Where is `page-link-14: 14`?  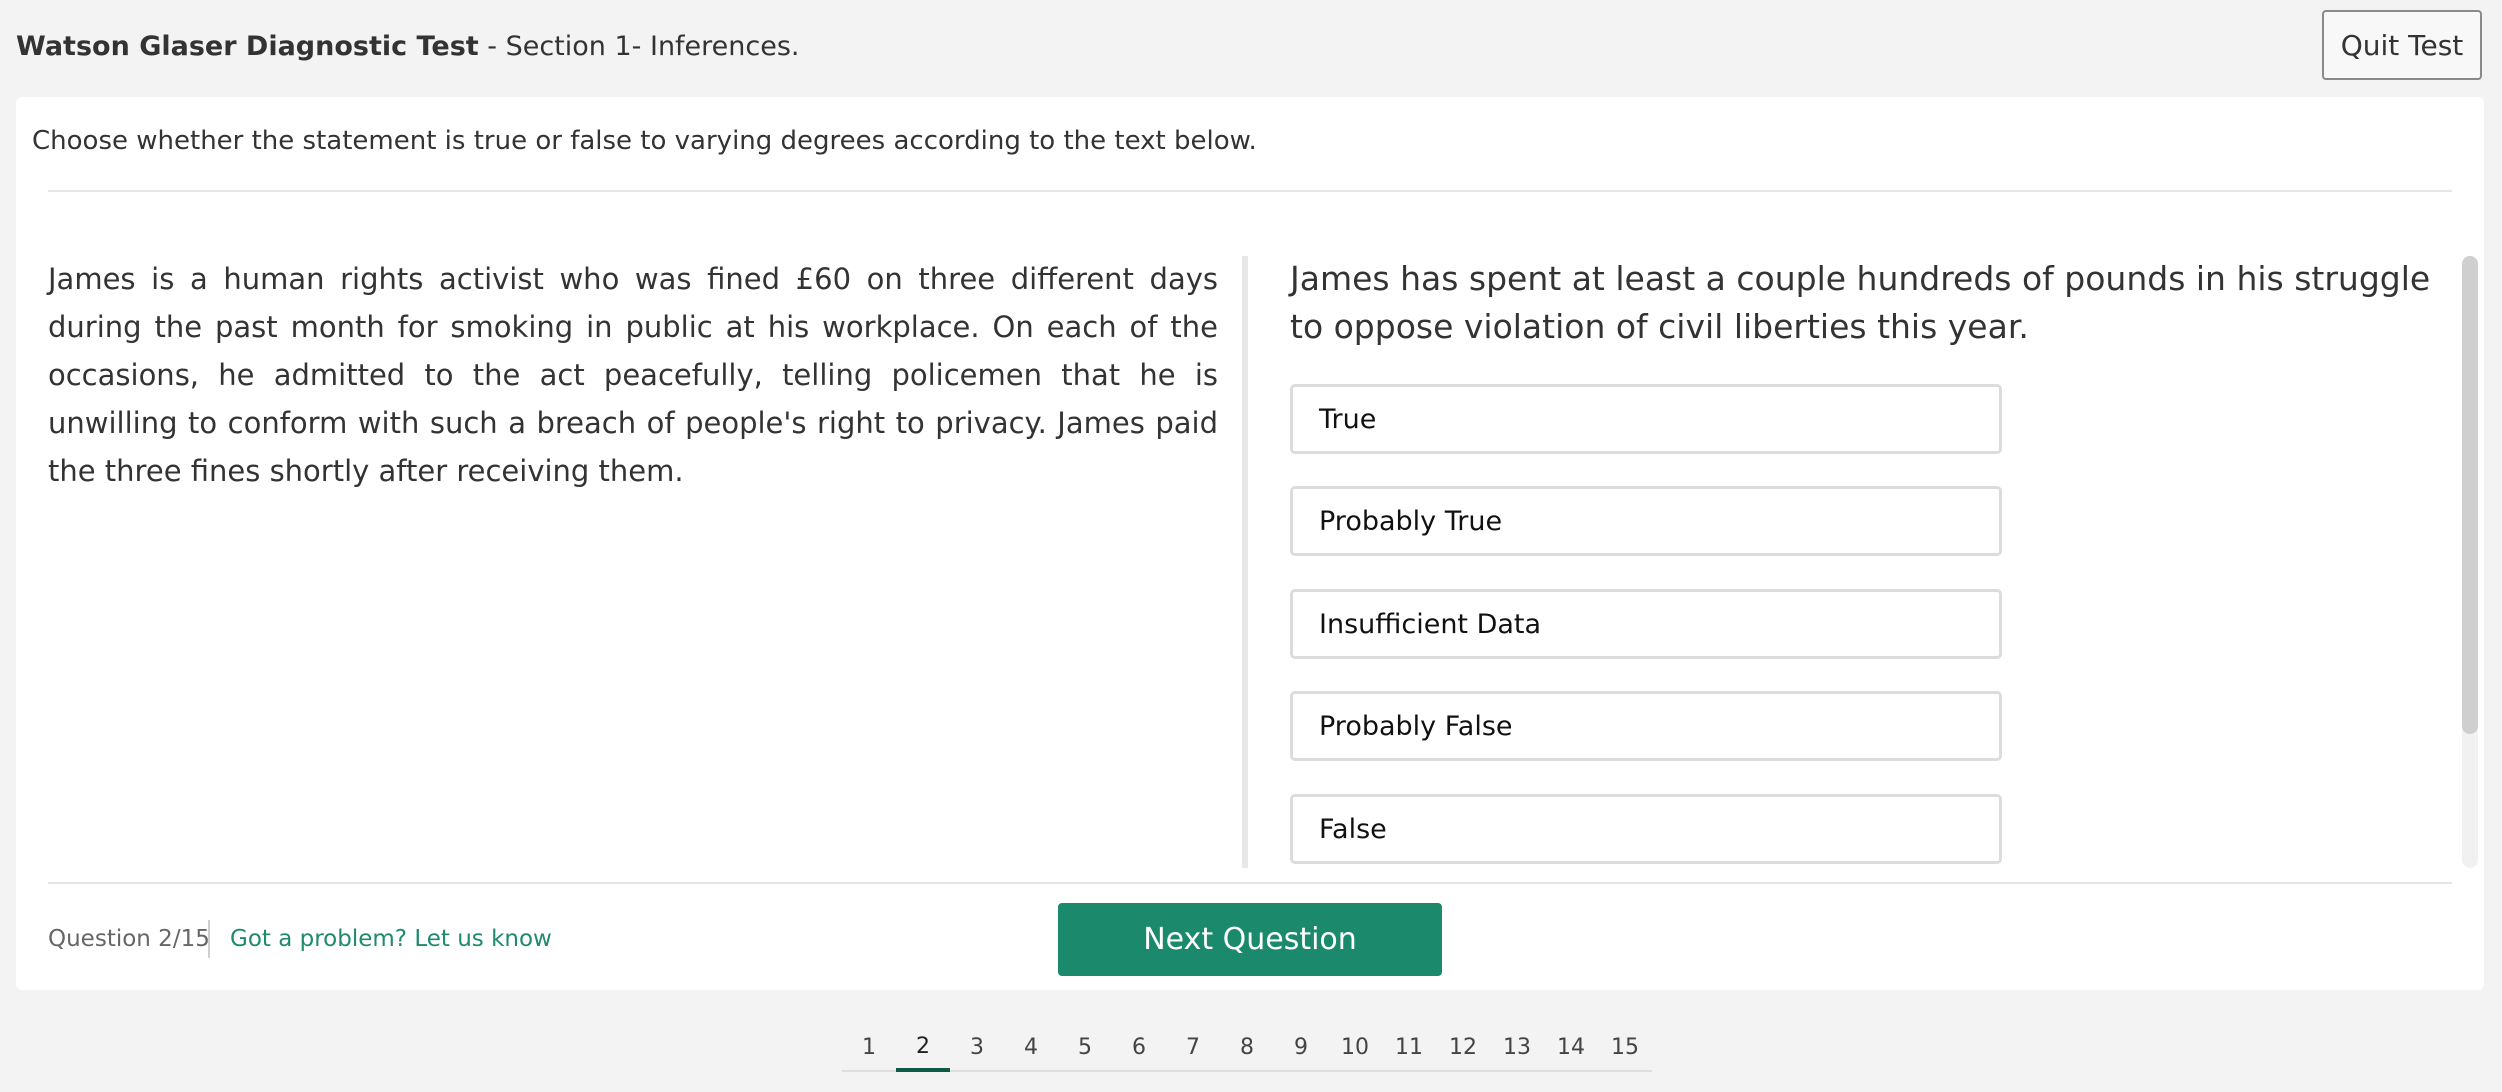
page-link-14: 14 is located at coordinates (1571, 1048).